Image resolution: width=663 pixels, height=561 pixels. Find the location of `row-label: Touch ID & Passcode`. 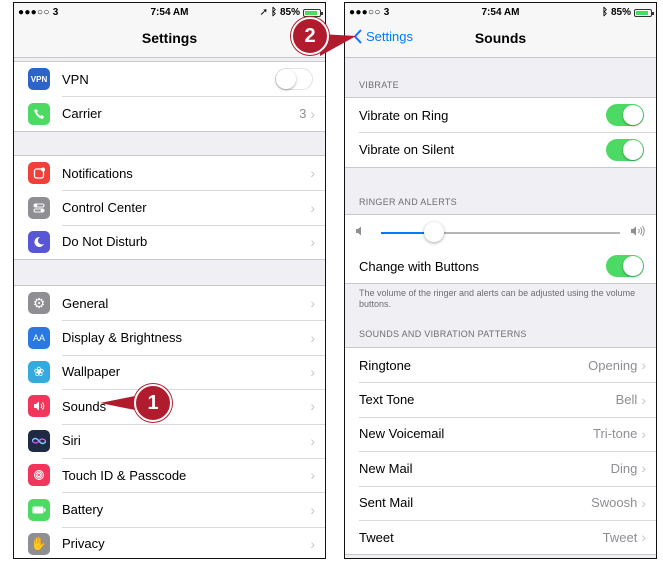

row-label: Touch ID & Passcode is located at coordinates (124, 475).